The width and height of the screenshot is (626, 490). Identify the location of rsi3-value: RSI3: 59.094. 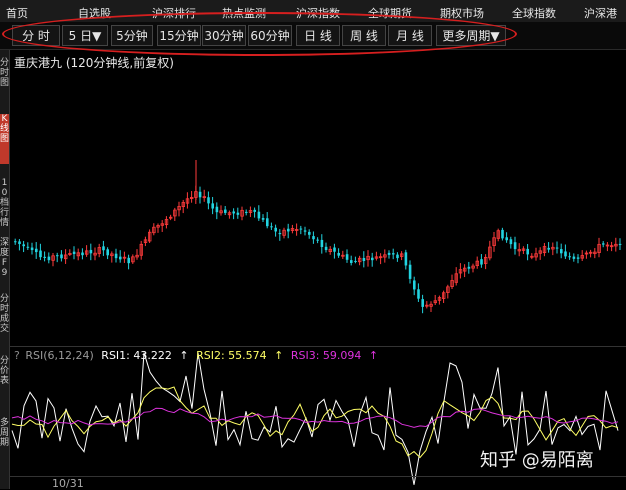
(326, 355).